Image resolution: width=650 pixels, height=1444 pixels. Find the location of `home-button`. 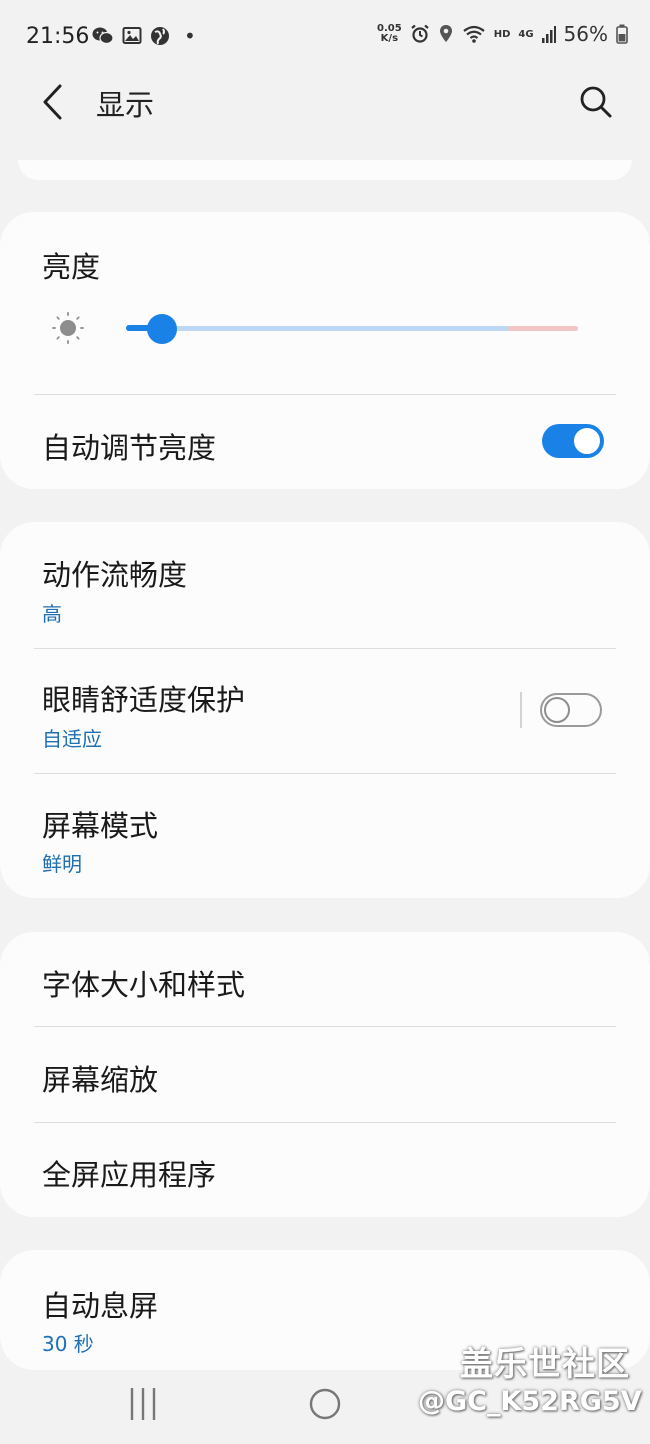

home-button is located at coordinates (325, 1404).